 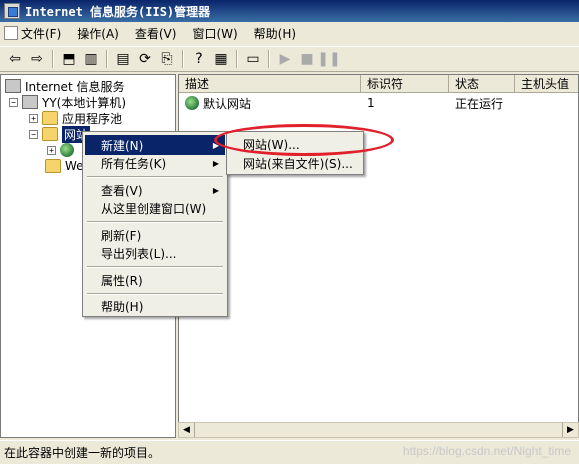 What do you see at coordinates (486, 451) in the screenshot?
I see `watermark: https://blog.csdn.net/Night_time` at bounding box center [486, 451].